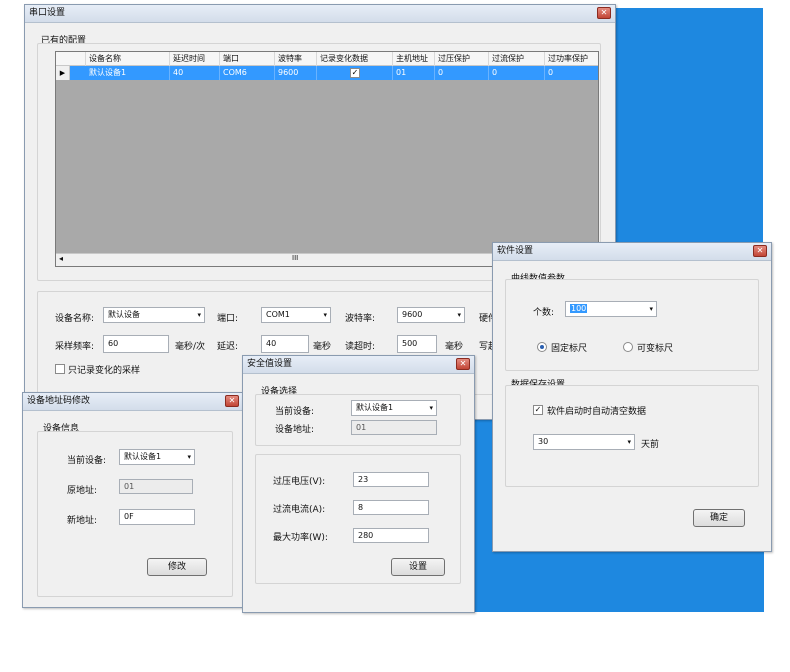 The height and width of the screenshot is (672, 790). What do you see at coordinates (177, 567) in the screenshot?
I see `modify-button: 修改` at bounding box center [177, 567].